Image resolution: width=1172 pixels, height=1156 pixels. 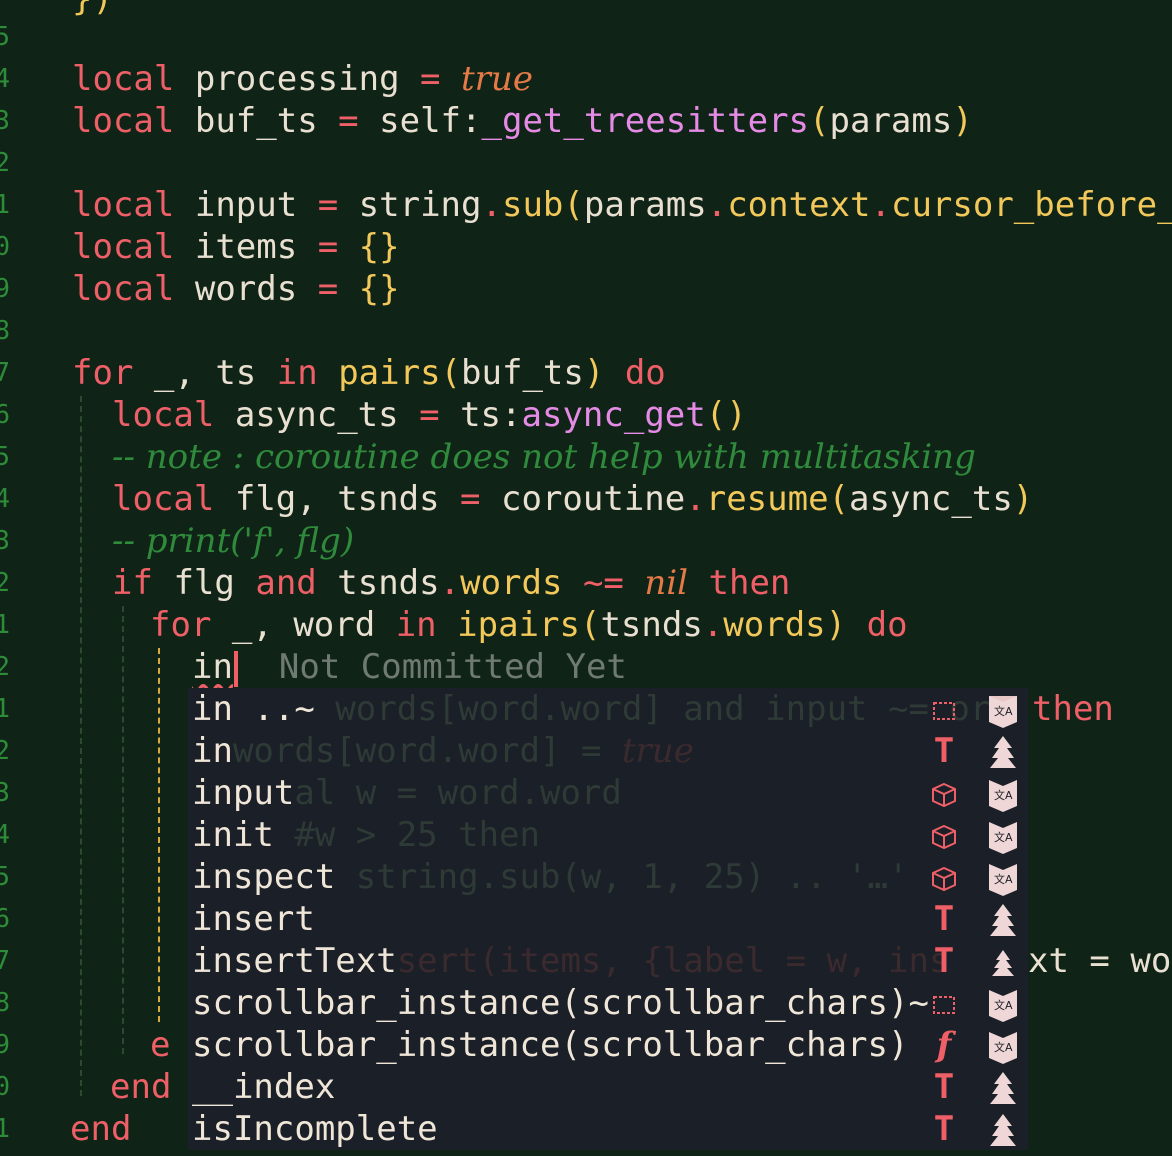 What do you see at coordinates (369, 373) in the screenshot?
I see `code-line: for _, ts in pairs(buf_ts) do` at bounding box center [369, 373].